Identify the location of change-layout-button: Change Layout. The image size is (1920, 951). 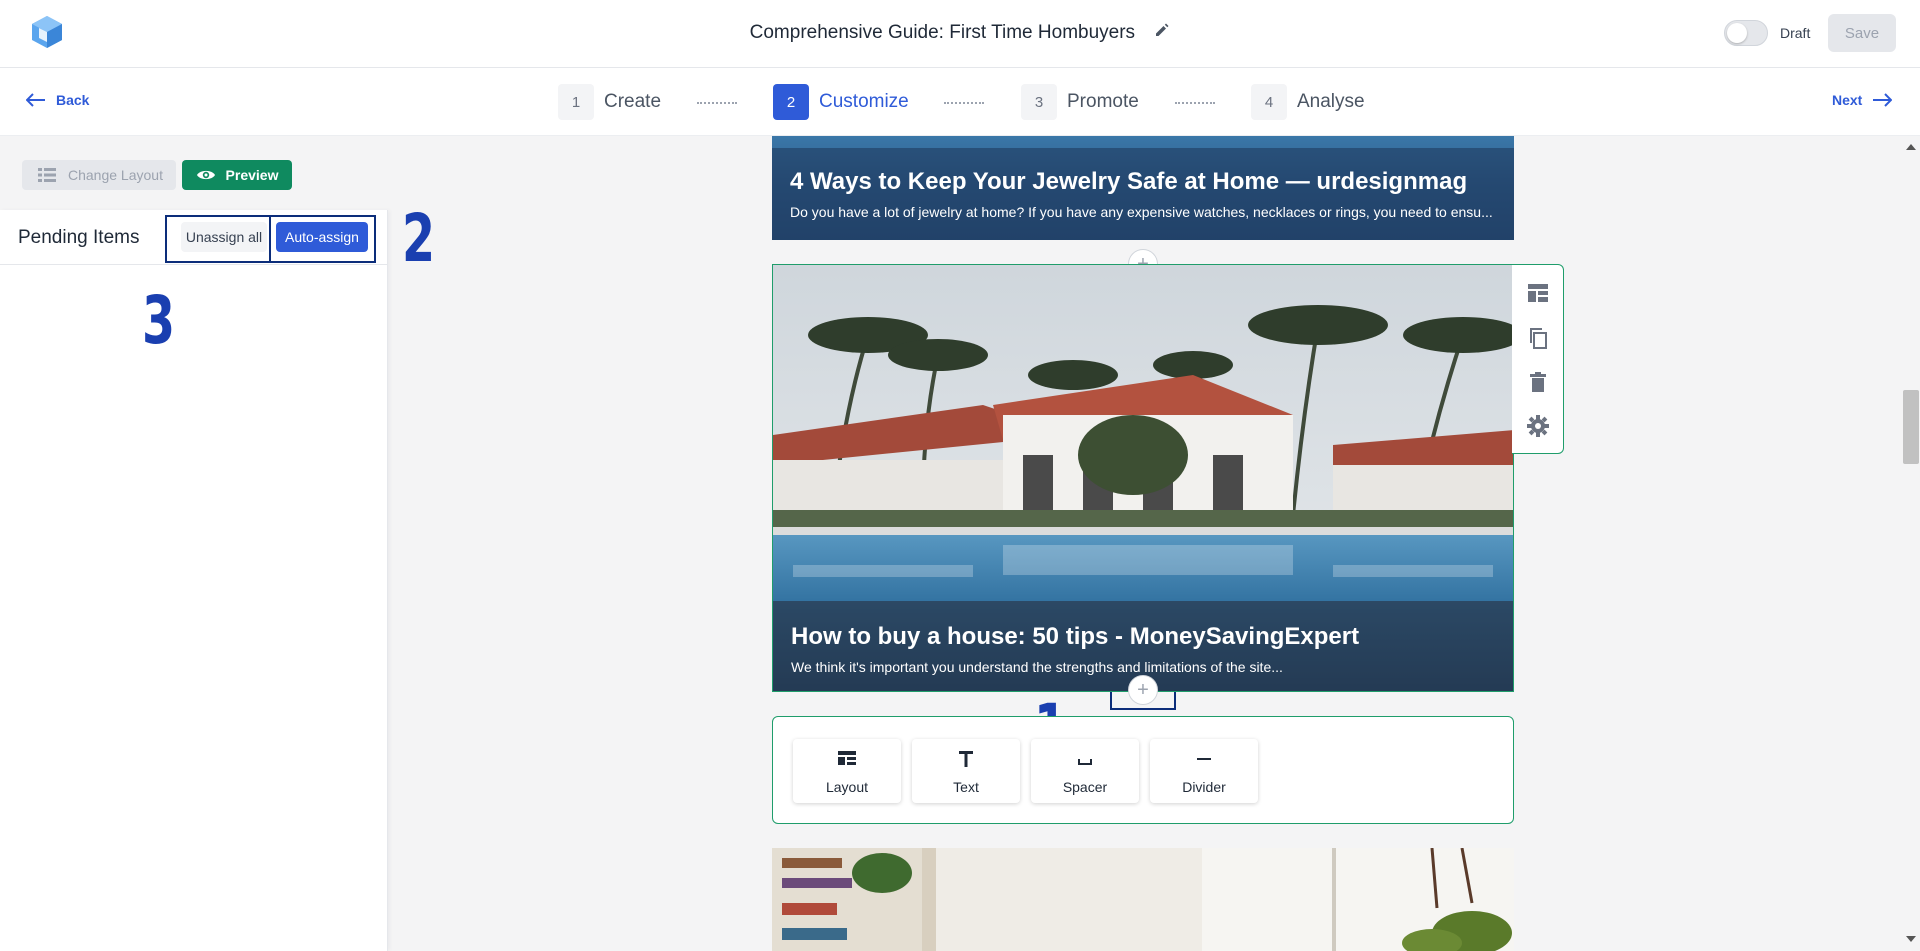
(99, 175).